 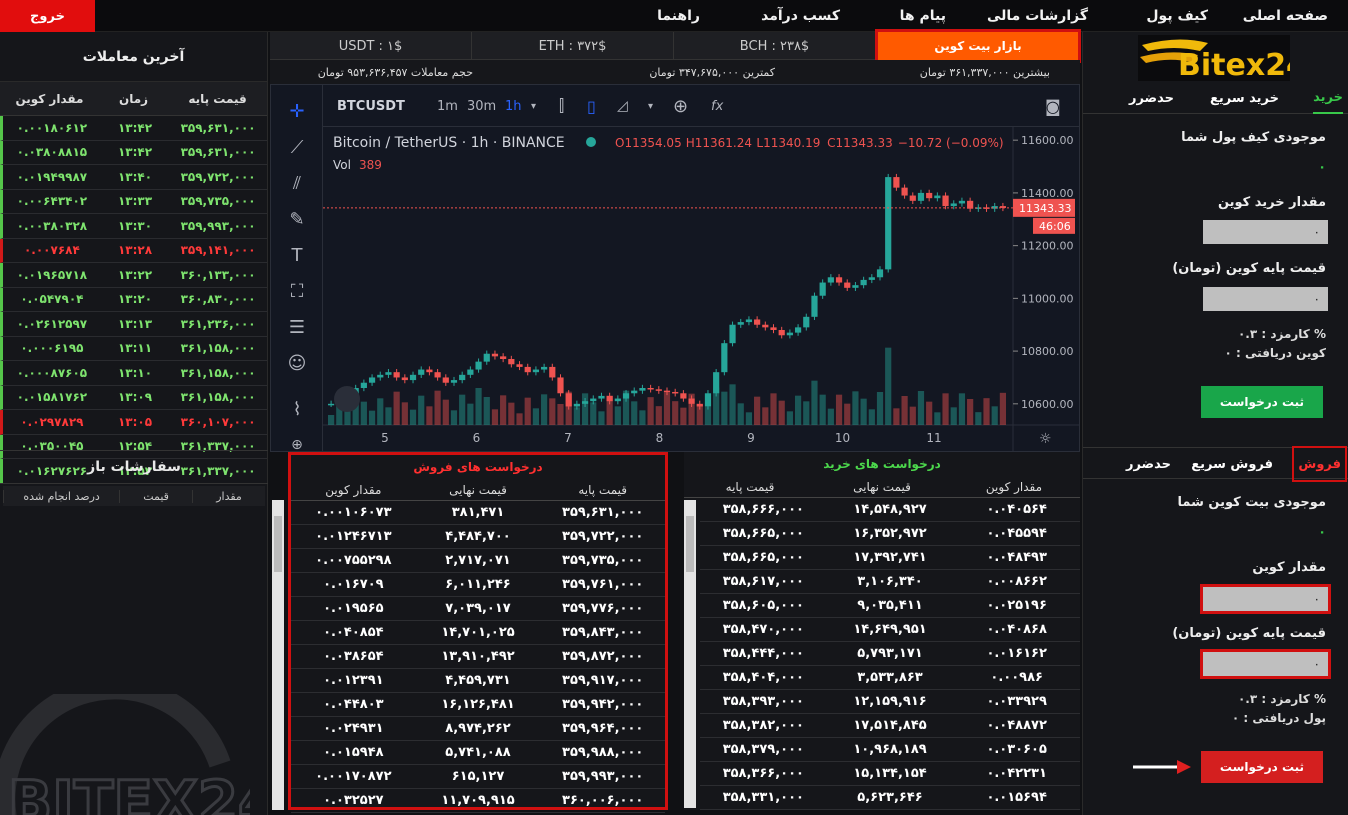 I want to click on buy-order-row: ۳۵۸,۳۹۳,۰۰۰ ۱۲,۱۵۹,۹۱۶ ۰.۰۳۳۹۲۹, so click(x=890, y=702).